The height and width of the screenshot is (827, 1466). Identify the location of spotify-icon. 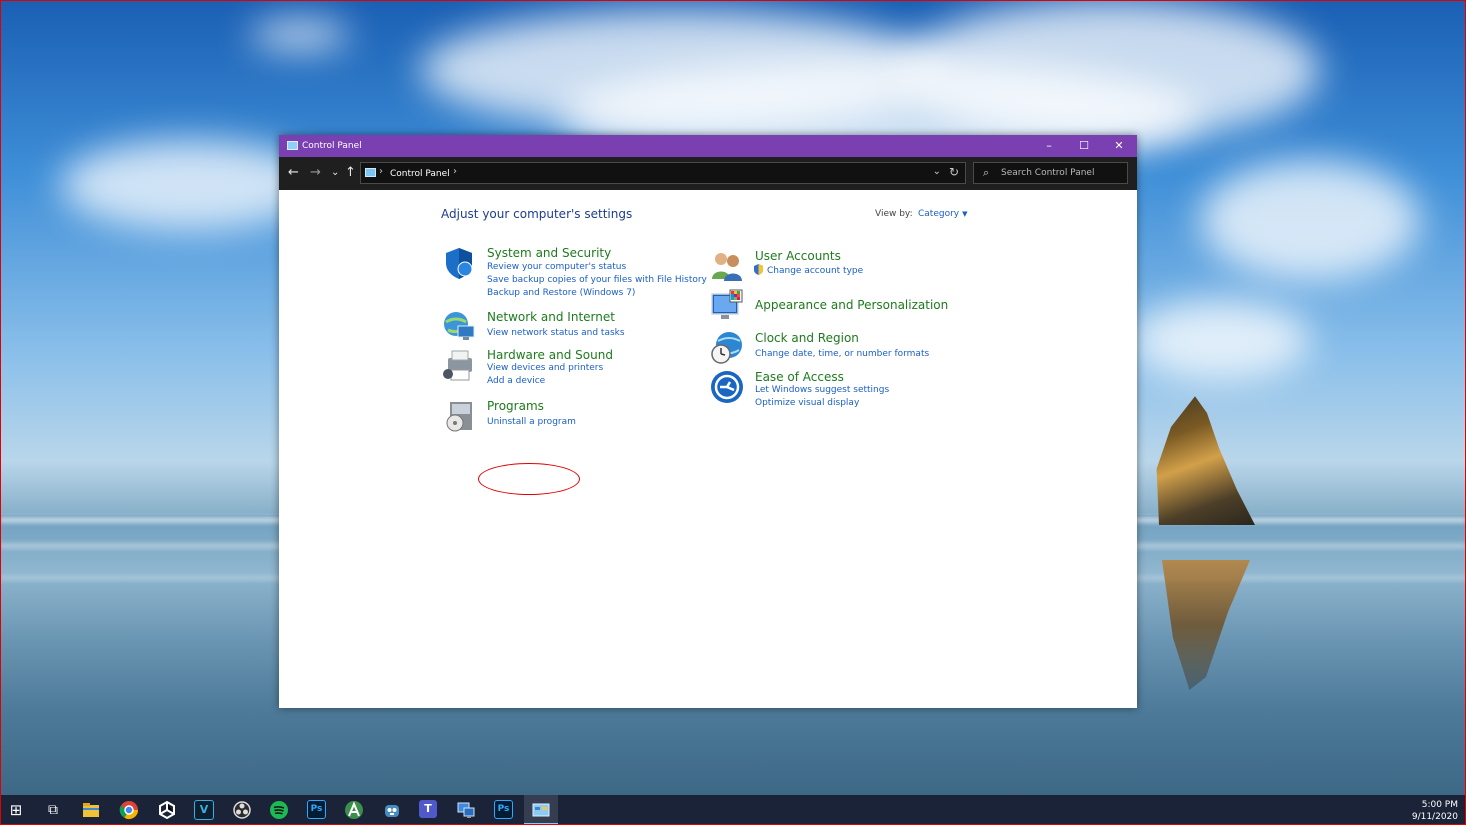
(279, 810).